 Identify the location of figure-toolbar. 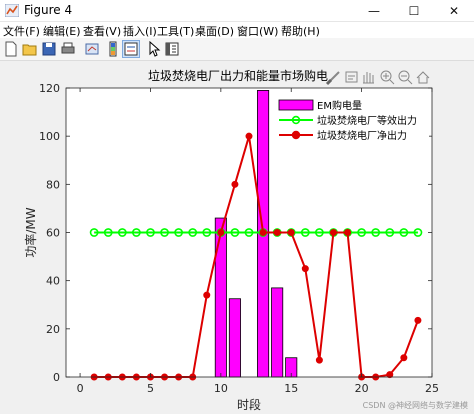
(237, 49).